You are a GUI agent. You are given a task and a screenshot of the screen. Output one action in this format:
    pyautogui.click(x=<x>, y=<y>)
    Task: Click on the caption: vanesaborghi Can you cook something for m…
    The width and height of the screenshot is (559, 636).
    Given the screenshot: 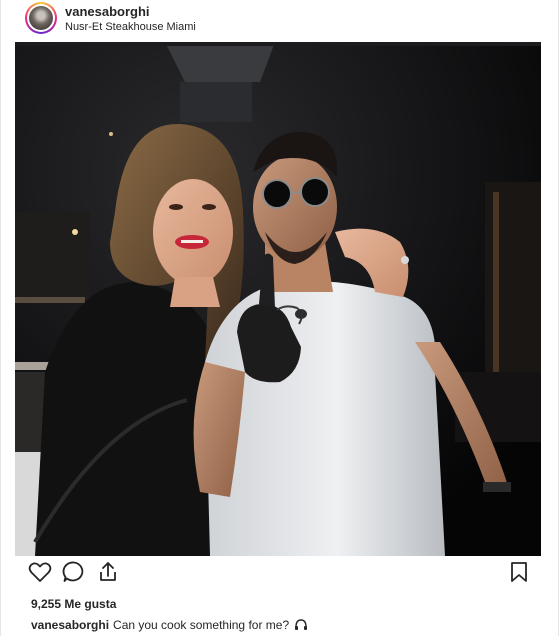 What is the action you would take?
    pyautogui.click(x=169, y=625)
    